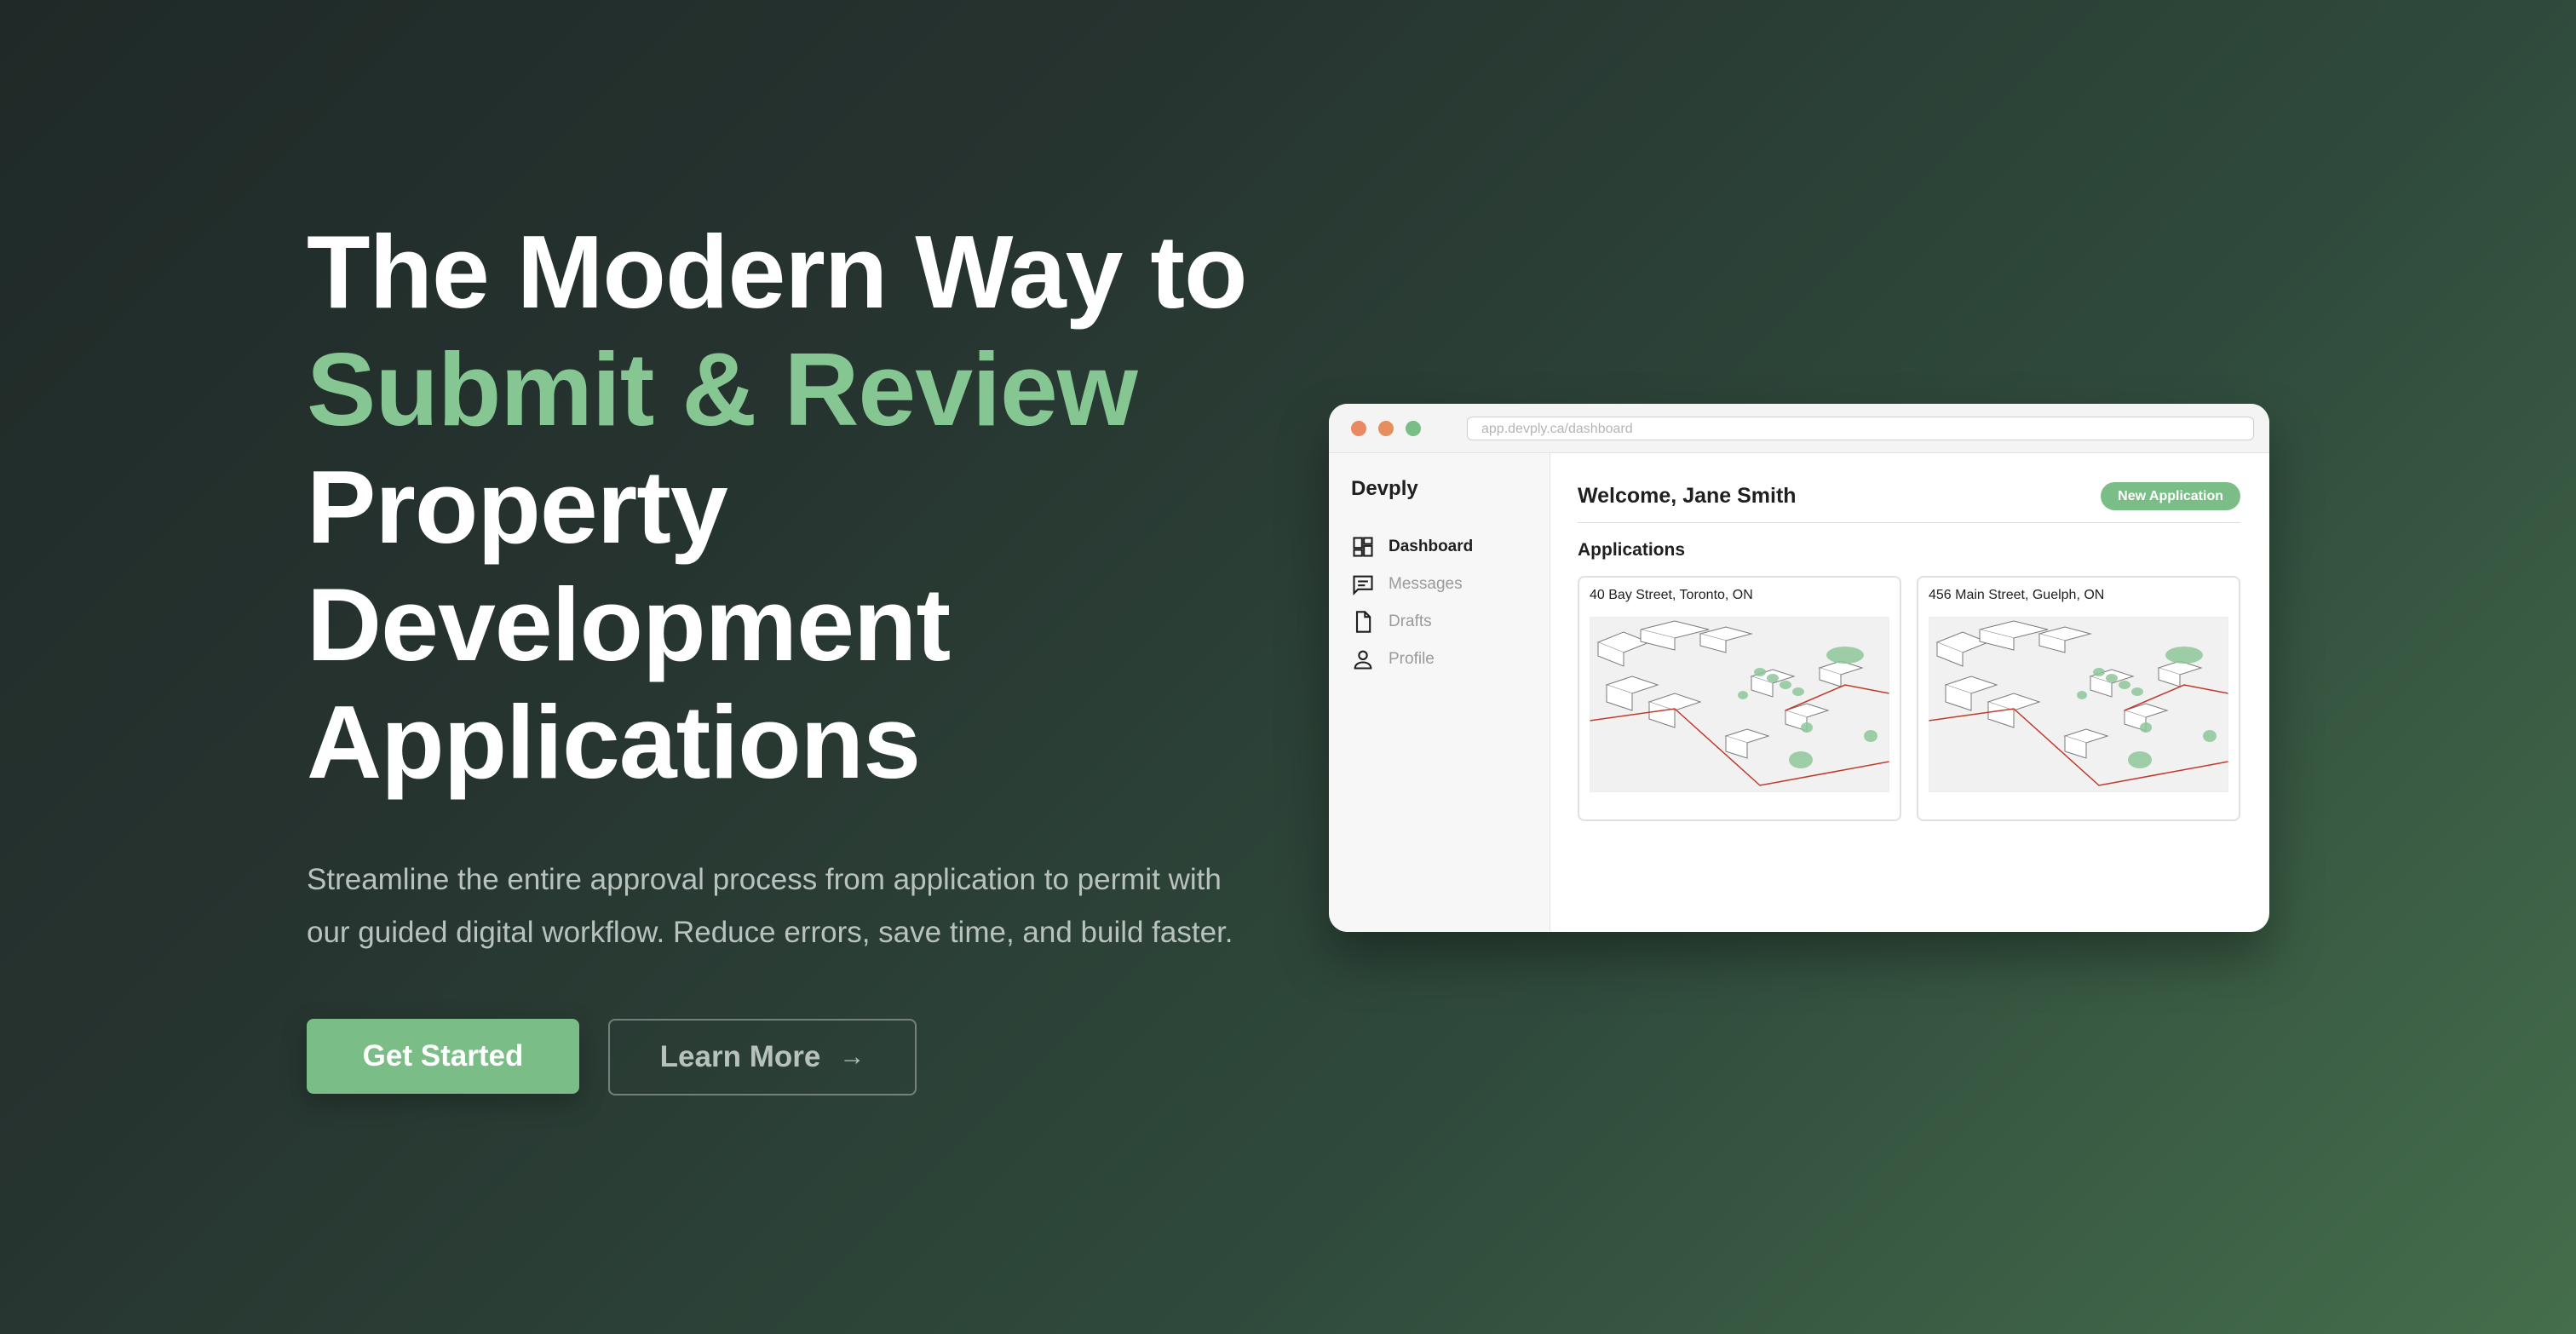 This screenshot has height=1334, width=2576. What do you see at coordinates (1363, 547) in the screenshot?
I see `dashboard-icon` at bounding box center [1363, 547].